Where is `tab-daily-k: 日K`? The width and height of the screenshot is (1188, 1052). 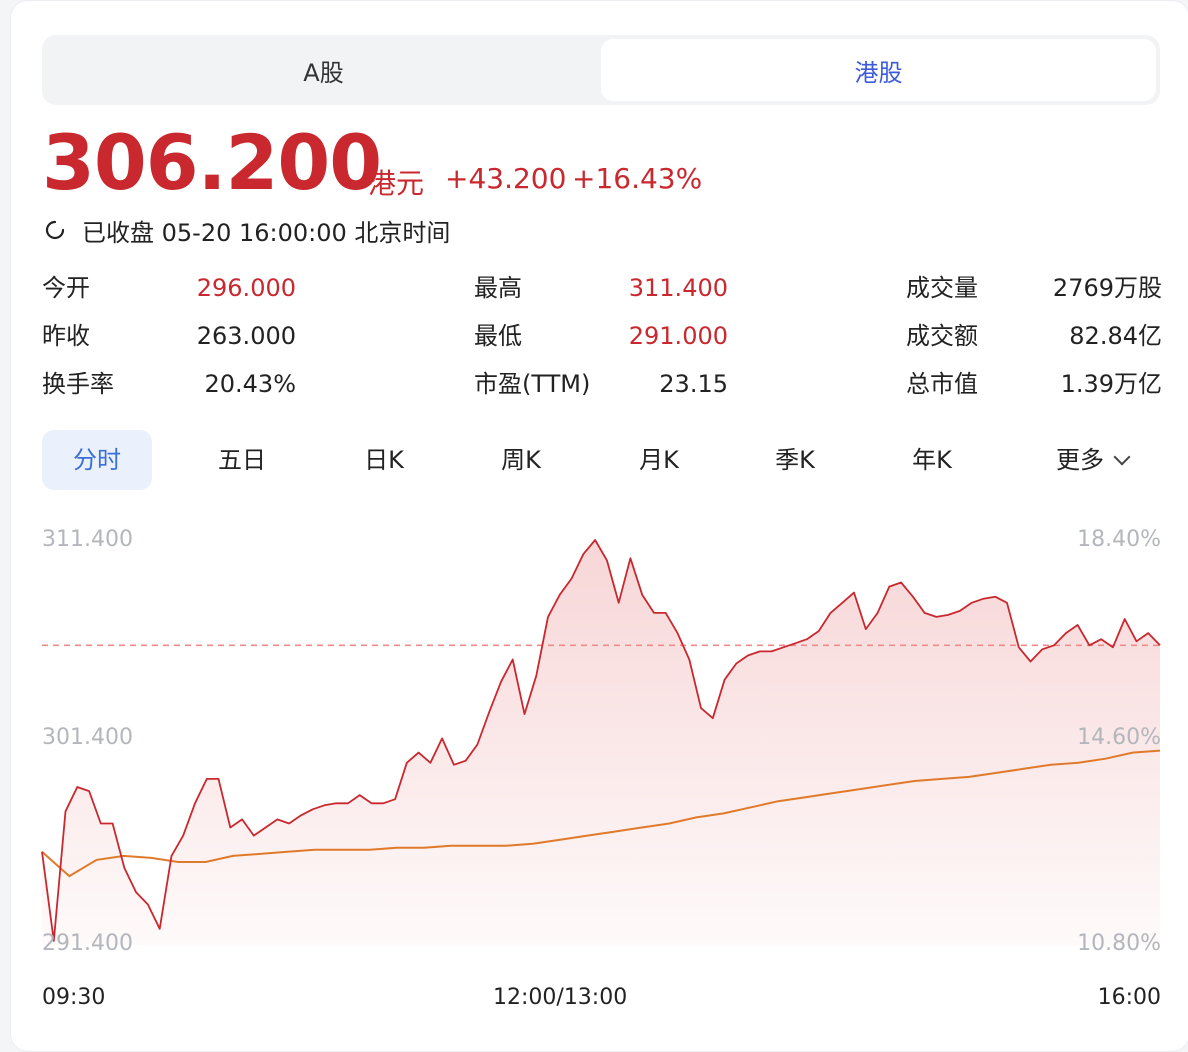
tab-daily-k: 日K is located at coordinates (384, 460).